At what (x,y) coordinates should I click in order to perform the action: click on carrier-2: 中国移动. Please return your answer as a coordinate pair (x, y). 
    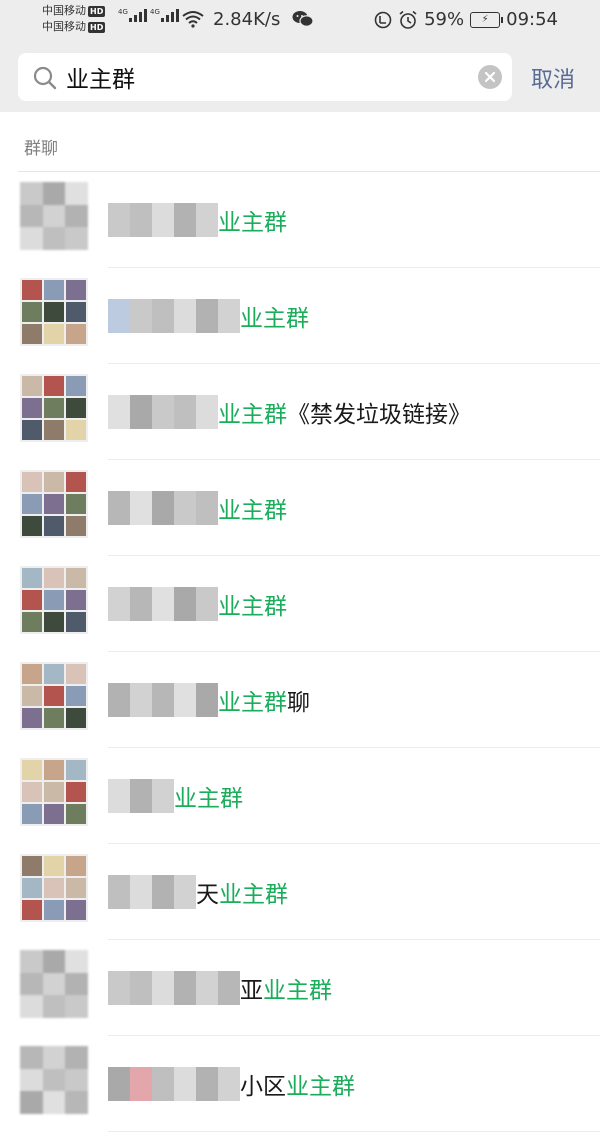
    Looking at the image, I should click on (64, 26).